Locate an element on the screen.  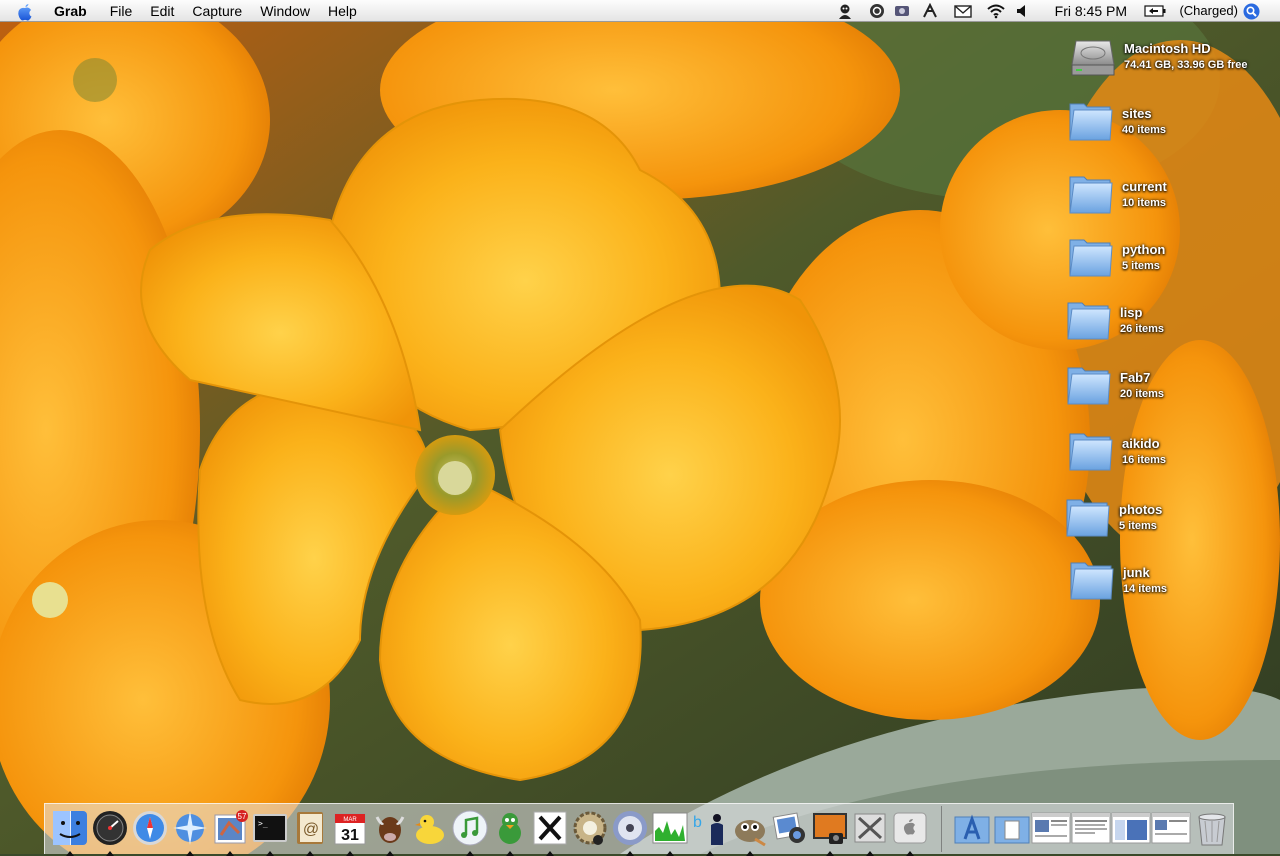
desktop-icon-label: python is located at coordinates (1144, 249).